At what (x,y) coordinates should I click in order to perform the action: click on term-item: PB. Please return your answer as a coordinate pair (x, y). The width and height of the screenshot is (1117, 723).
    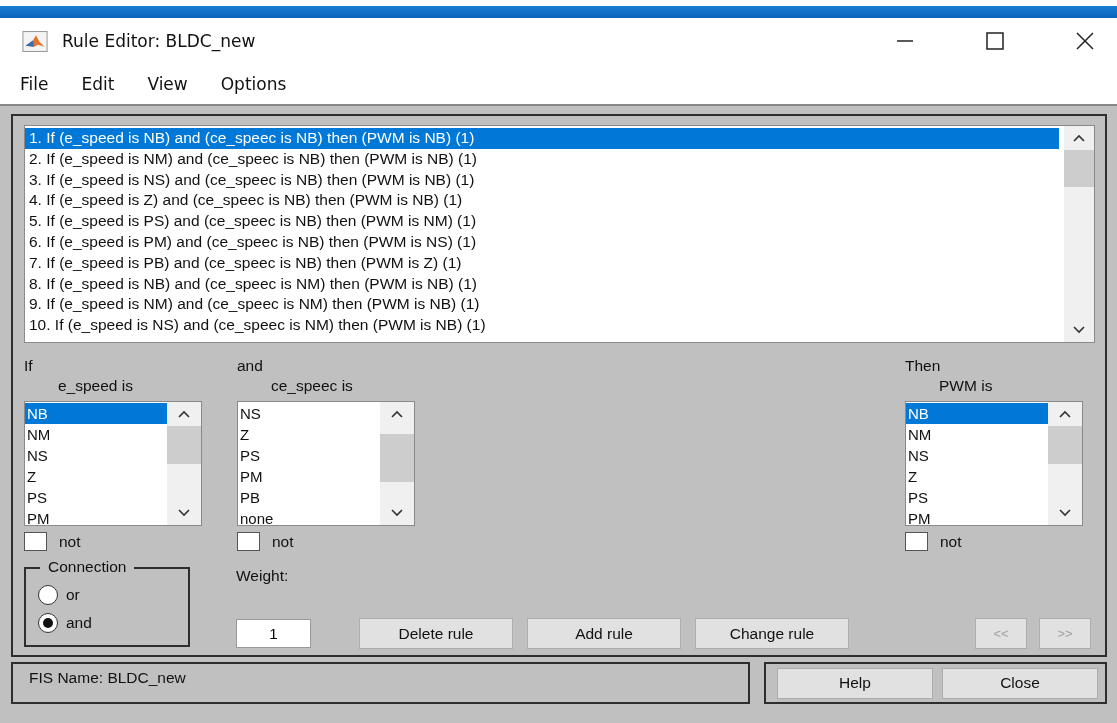
    Looking at the image, I should click on (309, 497).